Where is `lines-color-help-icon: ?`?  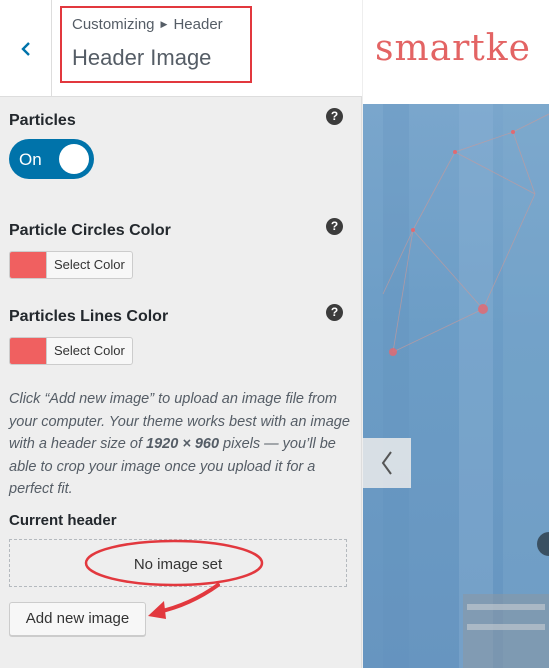 lines-color-help-icon: ? is located at coordinates (334, 312).